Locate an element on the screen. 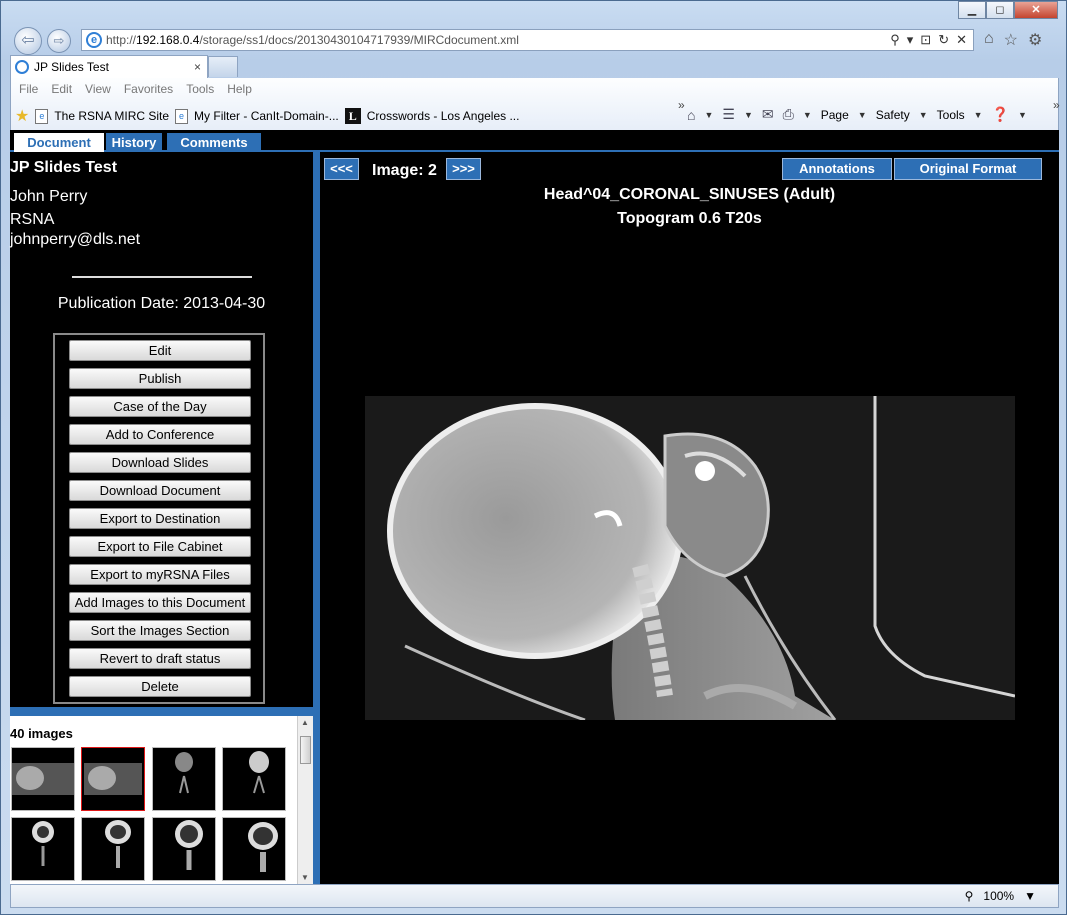 The image size is (1067, 915). export-to-destination-button: Export to Destination is located at coordinates (160, 518).